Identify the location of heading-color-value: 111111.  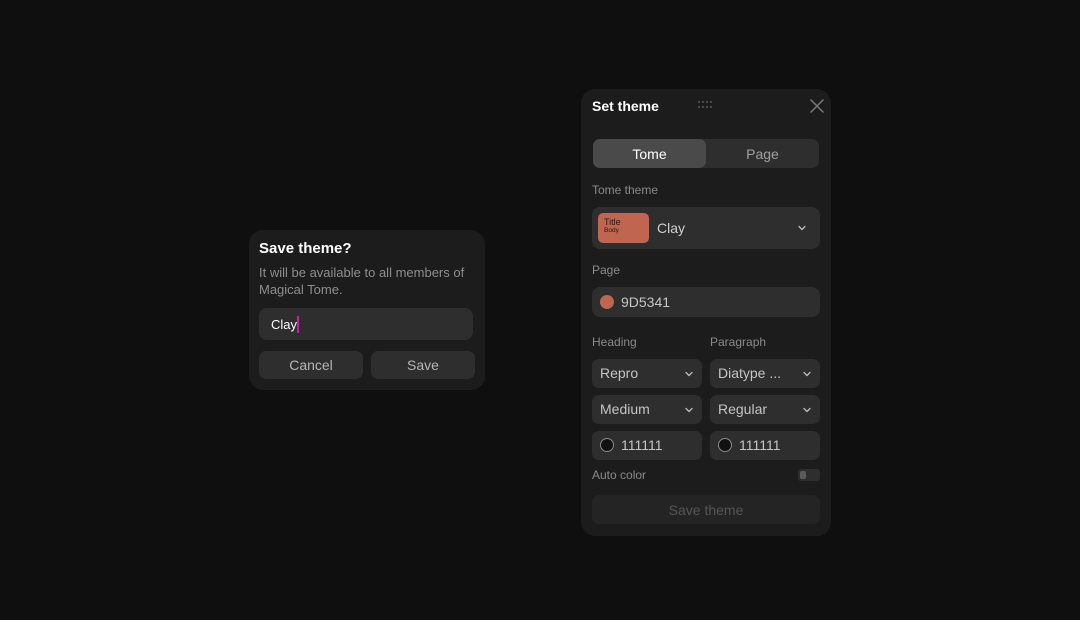
(642, 445).